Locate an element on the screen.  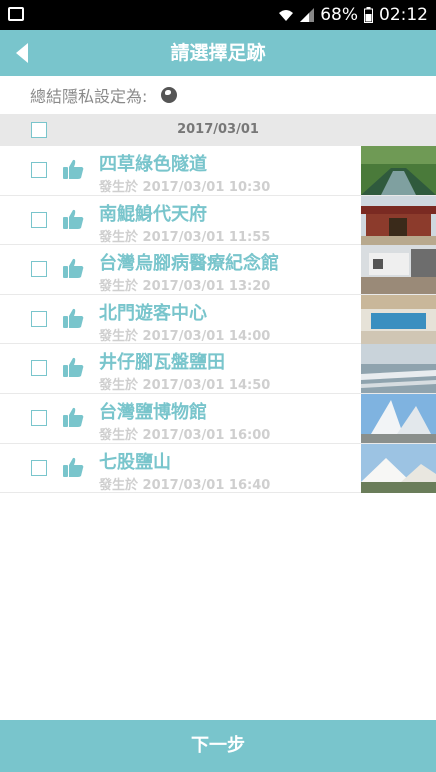
location-name: 七股鹽山 is located at coordinates (135, 462).